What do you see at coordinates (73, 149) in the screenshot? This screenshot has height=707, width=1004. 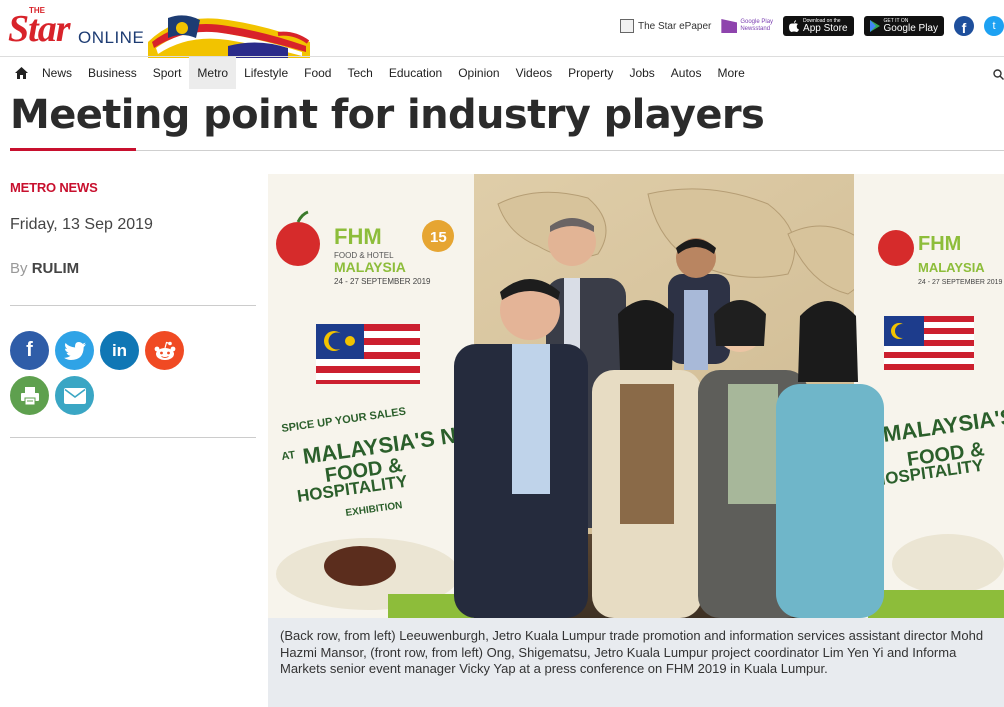 I see `title-accent-bar` at bounding box center [73, 149].